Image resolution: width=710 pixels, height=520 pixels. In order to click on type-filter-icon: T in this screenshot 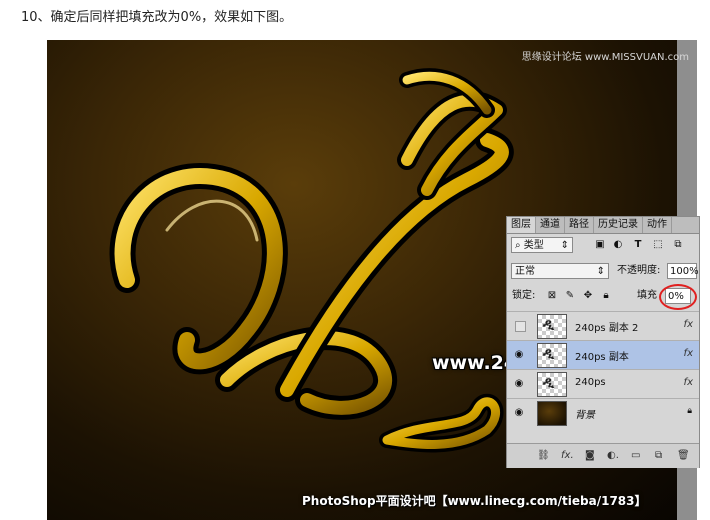, I will do `click(638, 245)`.